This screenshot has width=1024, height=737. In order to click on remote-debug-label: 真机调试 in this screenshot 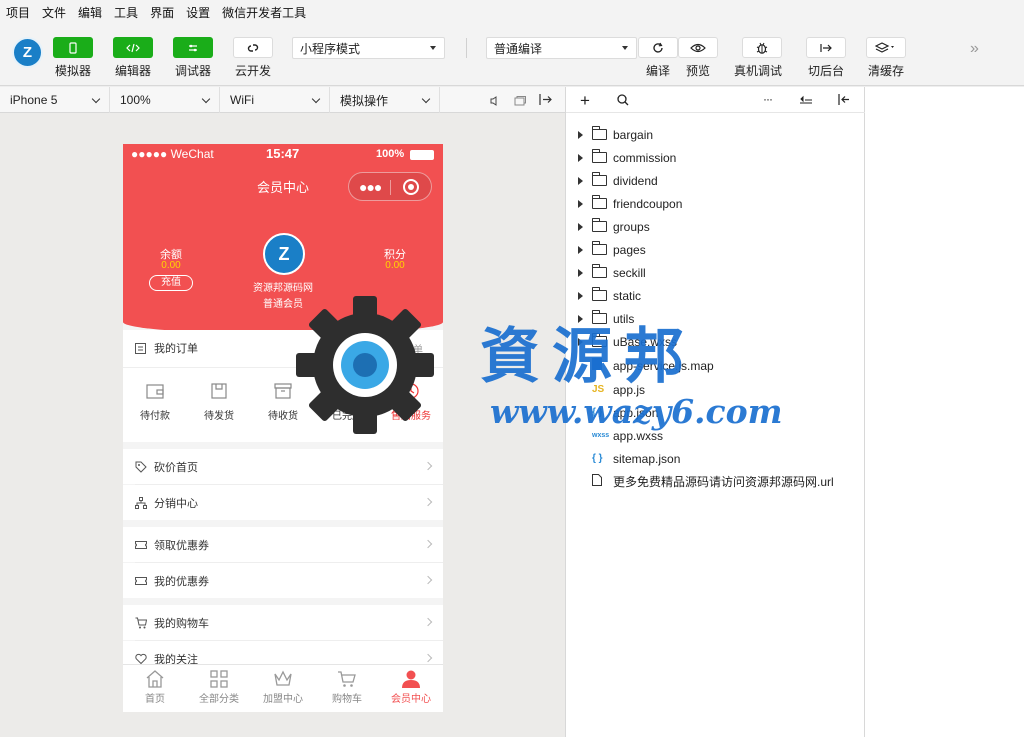, I will do `click(758, 71)`.